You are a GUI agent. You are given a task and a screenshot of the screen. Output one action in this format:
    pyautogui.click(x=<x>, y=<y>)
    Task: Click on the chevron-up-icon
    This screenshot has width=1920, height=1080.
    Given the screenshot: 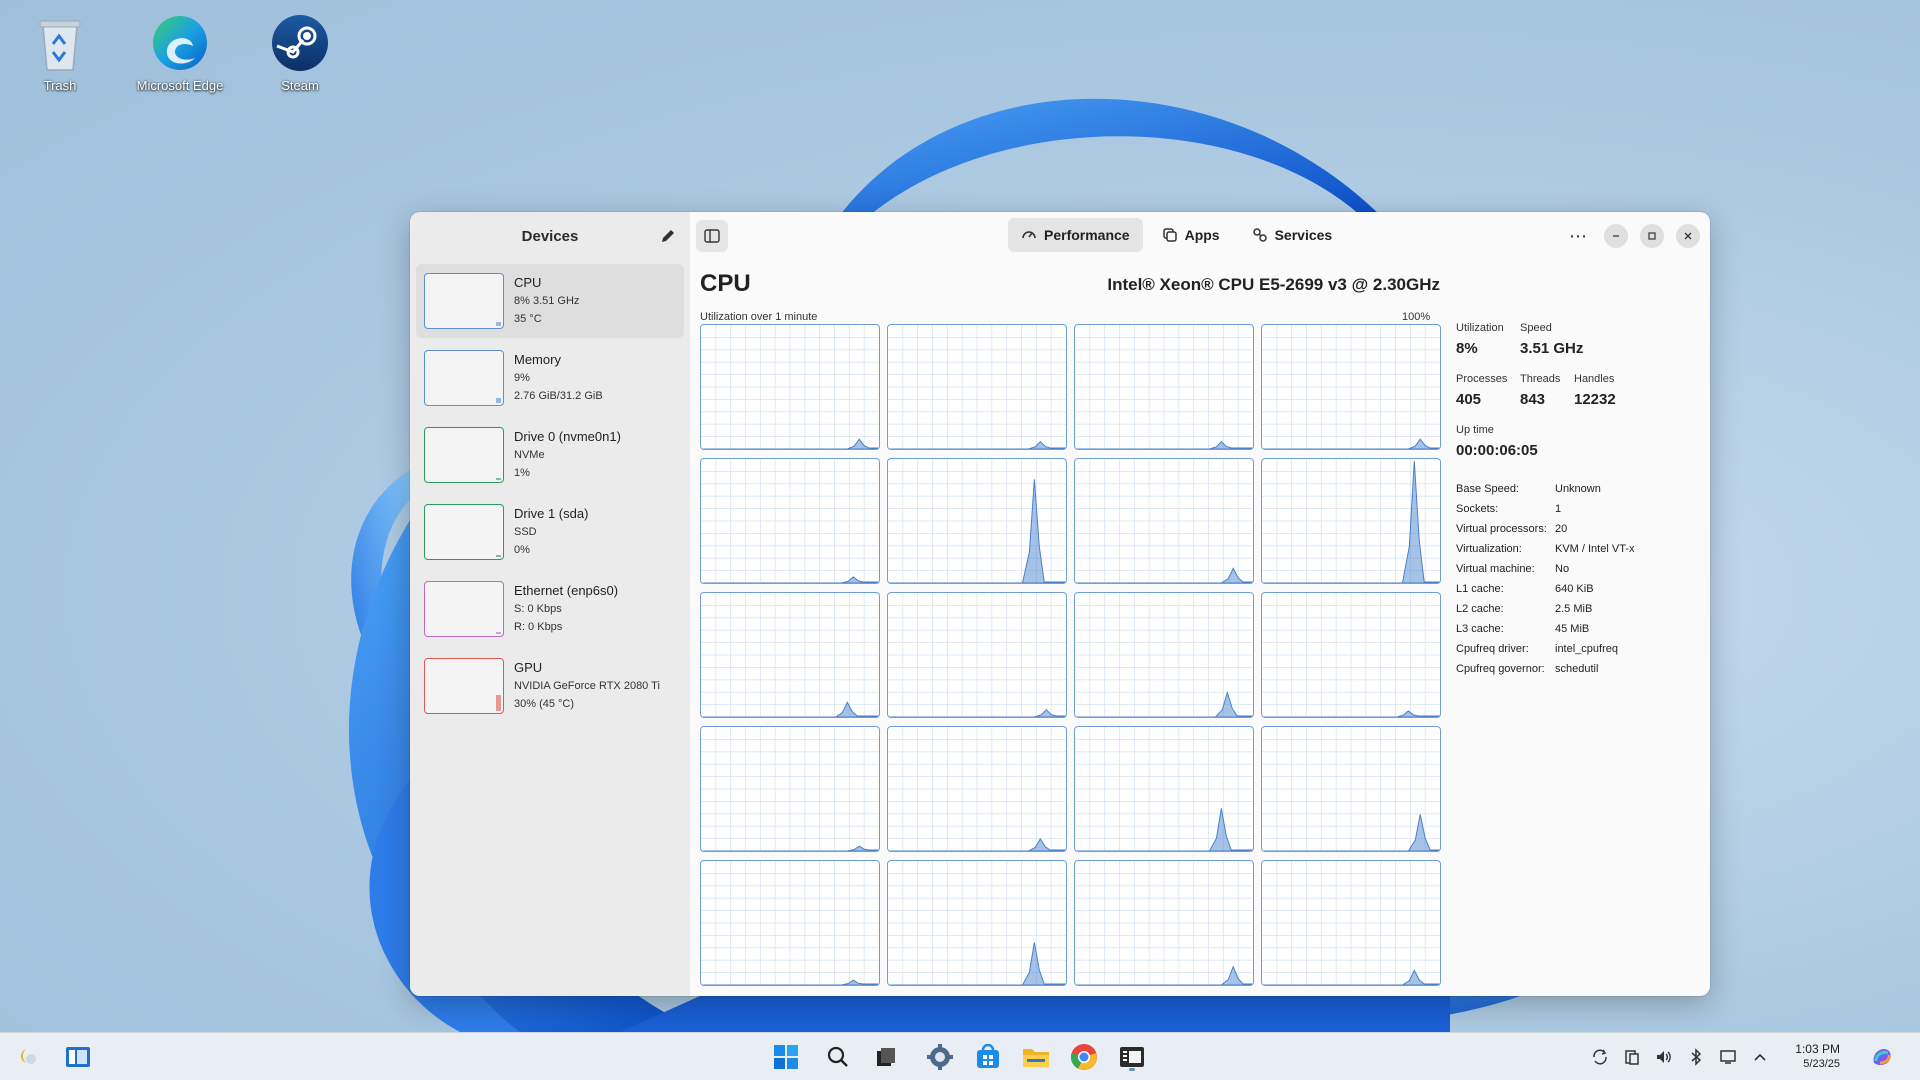 What is the action you would take?
    pyautogui.click(x=1760, y=1057)
    